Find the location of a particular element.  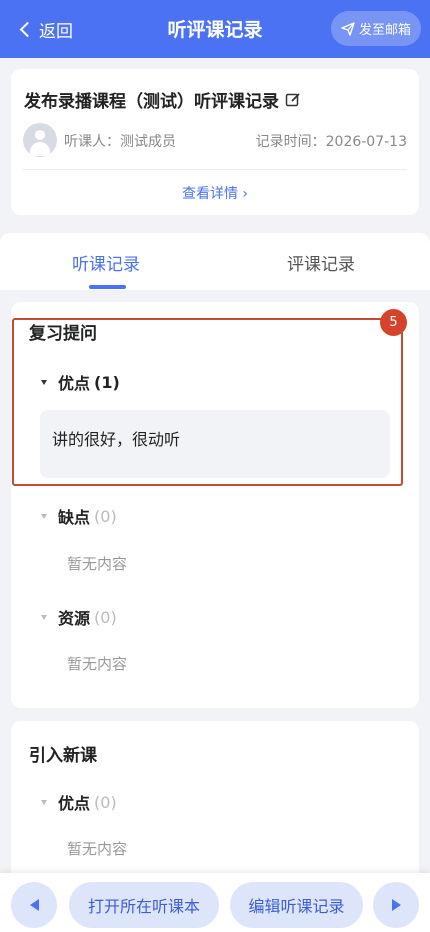

play-right-icon is located at coordinates (396, 905).